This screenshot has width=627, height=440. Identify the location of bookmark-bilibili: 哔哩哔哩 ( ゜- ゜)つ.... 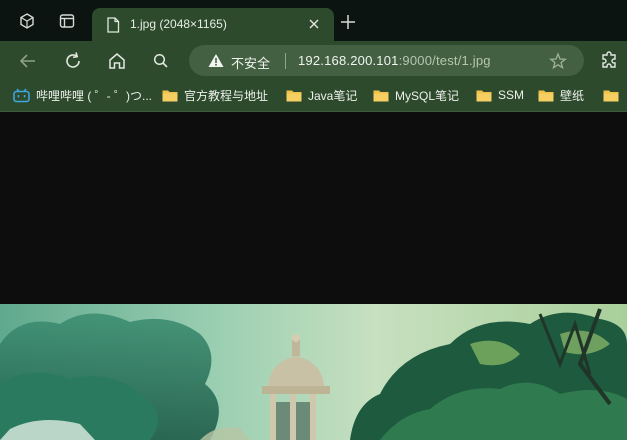
(82, 95).